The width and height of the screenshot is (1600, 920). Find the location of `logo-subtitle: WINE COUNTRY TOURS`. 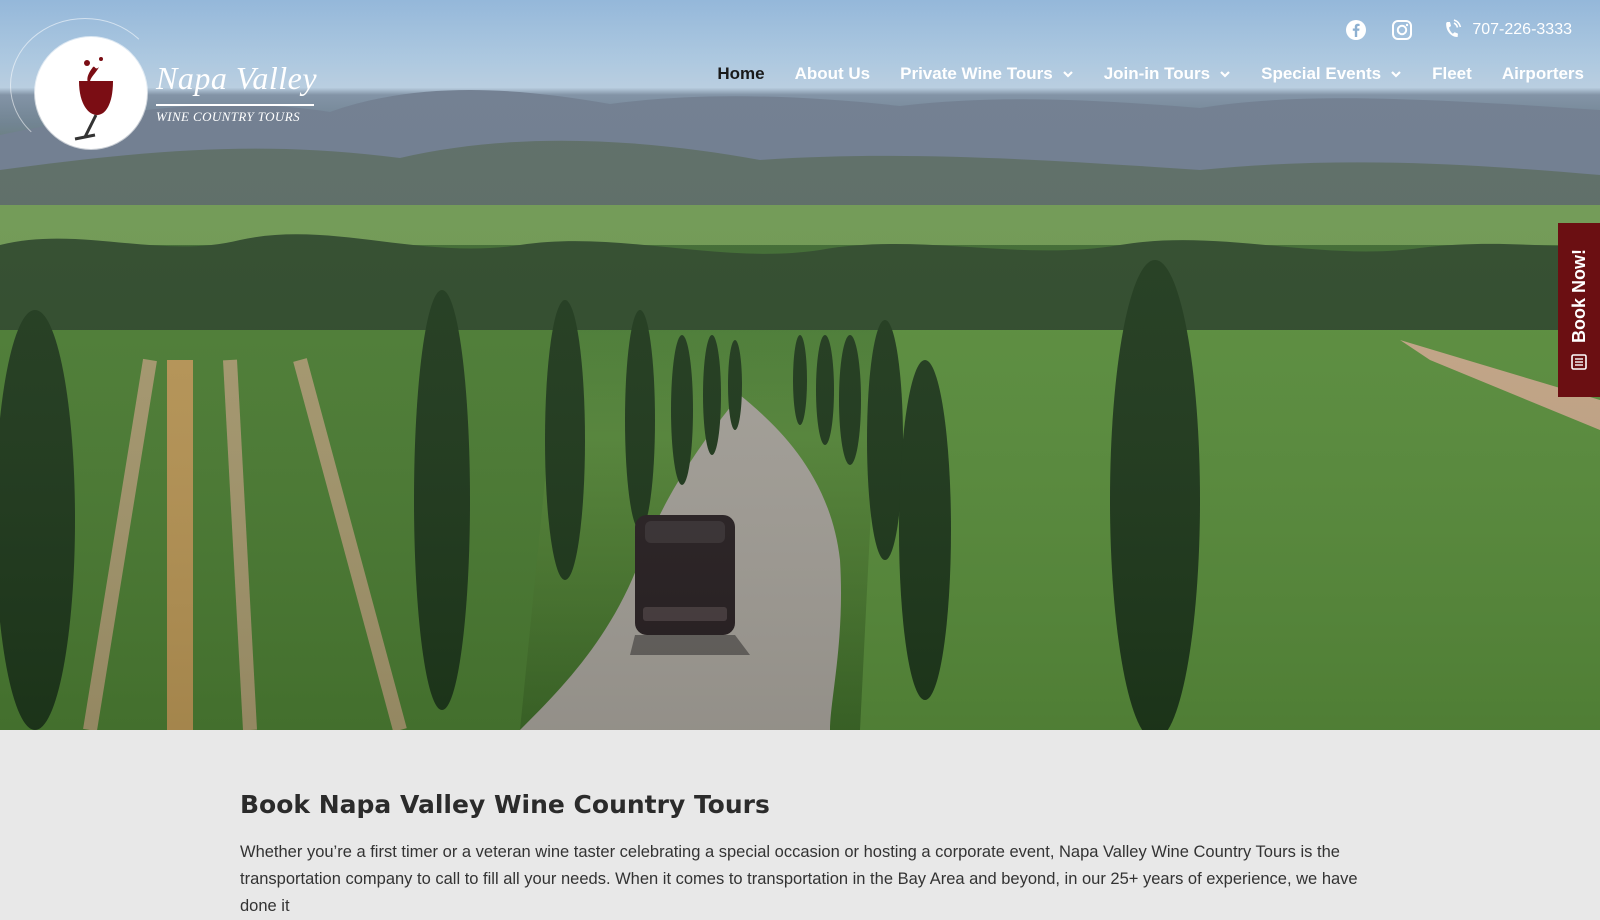

logo-subtitle: WINE COUNTRY TOURS is located at coordinates (228, 116).